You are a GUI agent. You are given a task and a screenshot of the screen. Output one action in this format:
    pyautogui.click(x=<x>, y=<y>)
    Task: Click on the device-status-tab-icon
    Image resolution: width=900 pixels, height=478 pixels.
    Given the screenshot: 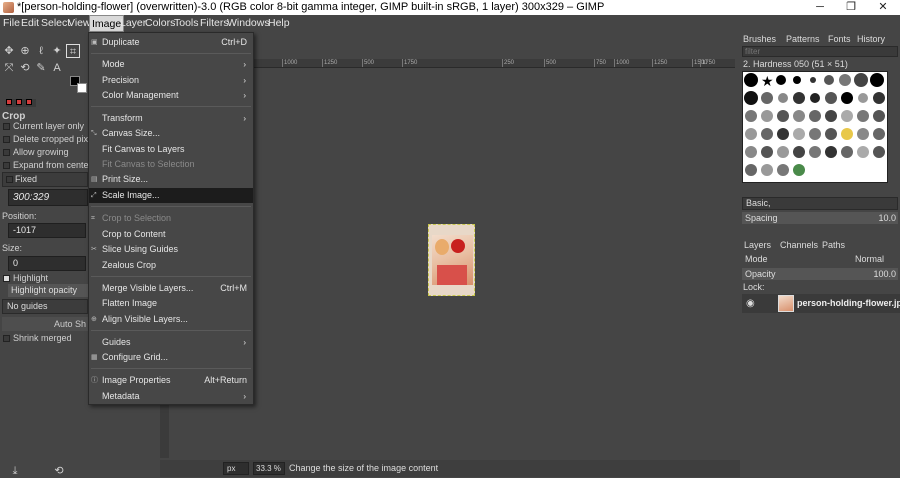 What is the action you would take?
    pyautogui.click(x=19, y=102)
    